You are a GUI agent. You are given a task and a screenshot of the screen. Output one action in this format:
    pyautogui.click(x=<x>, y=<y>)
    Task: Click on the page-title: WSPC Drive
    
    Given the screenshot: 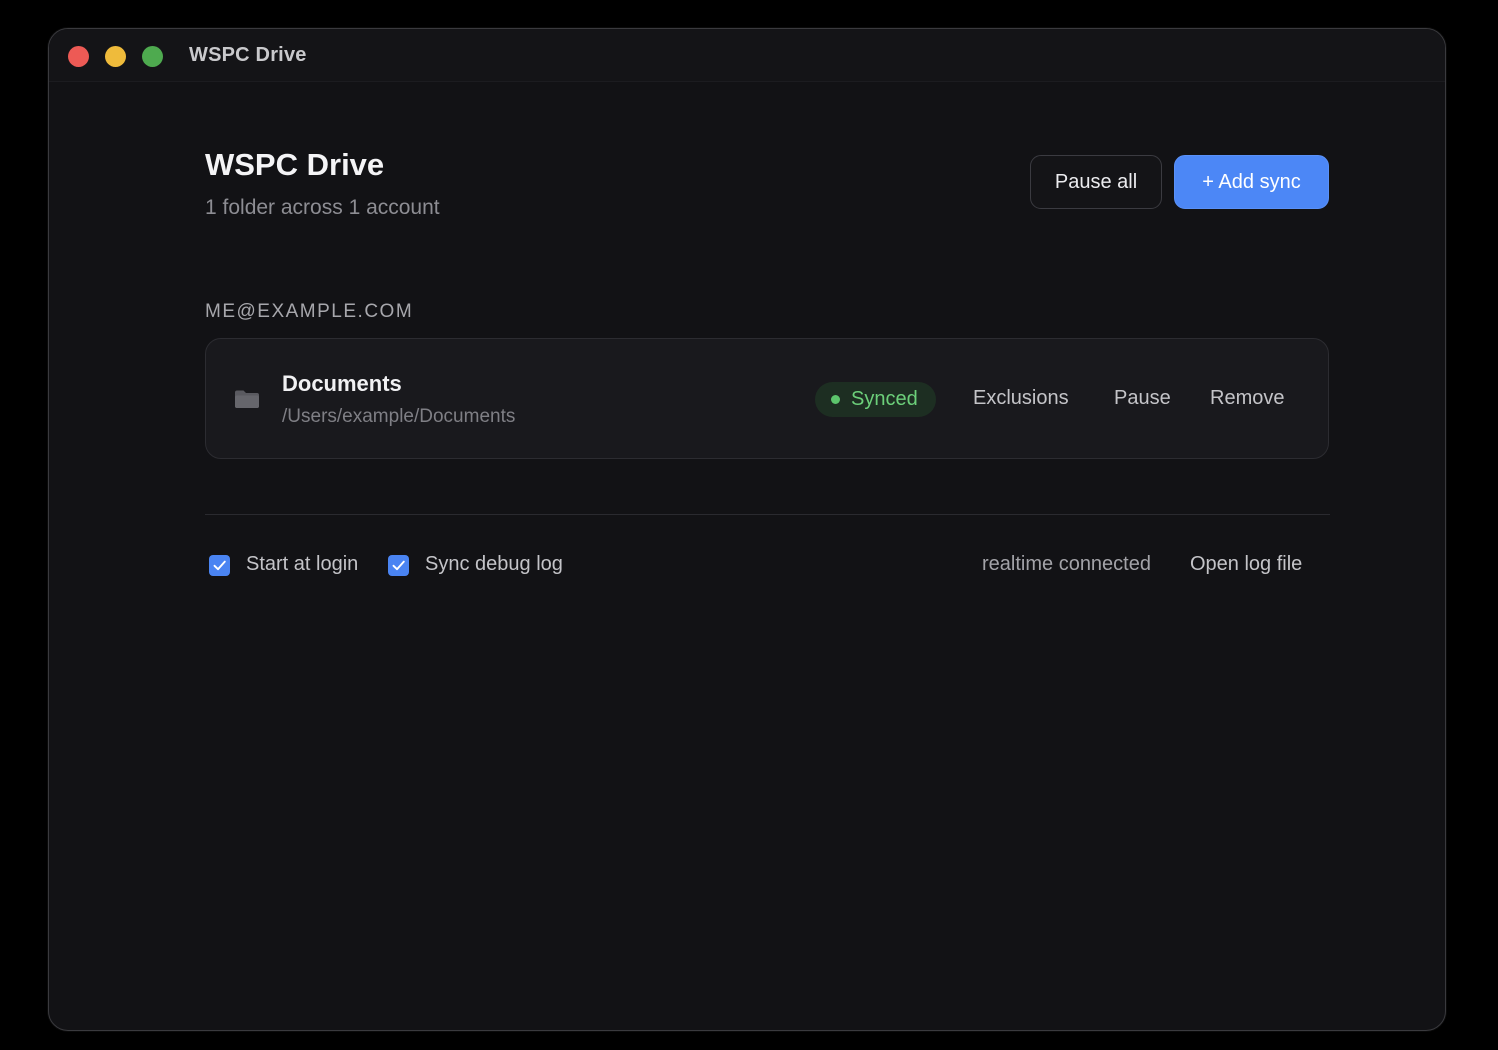 What is the action you would take?
    pyautogui.click(x=295, y=164)
    